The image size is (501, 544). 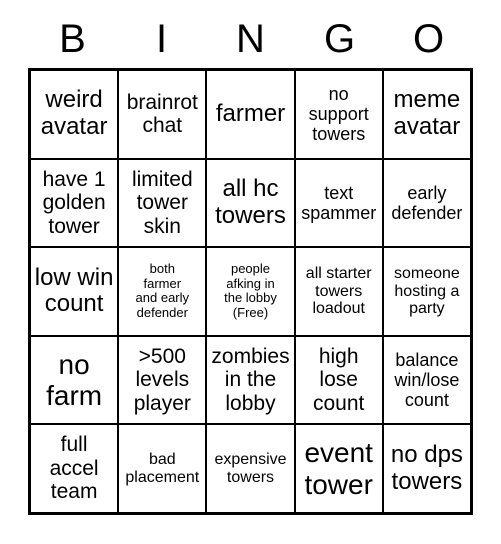 What do you see at coordinates (338, 291) in the screenshot?
I see `bingo-cell-r3c4: all starter towers loadout` at bounding box center [338, 291].